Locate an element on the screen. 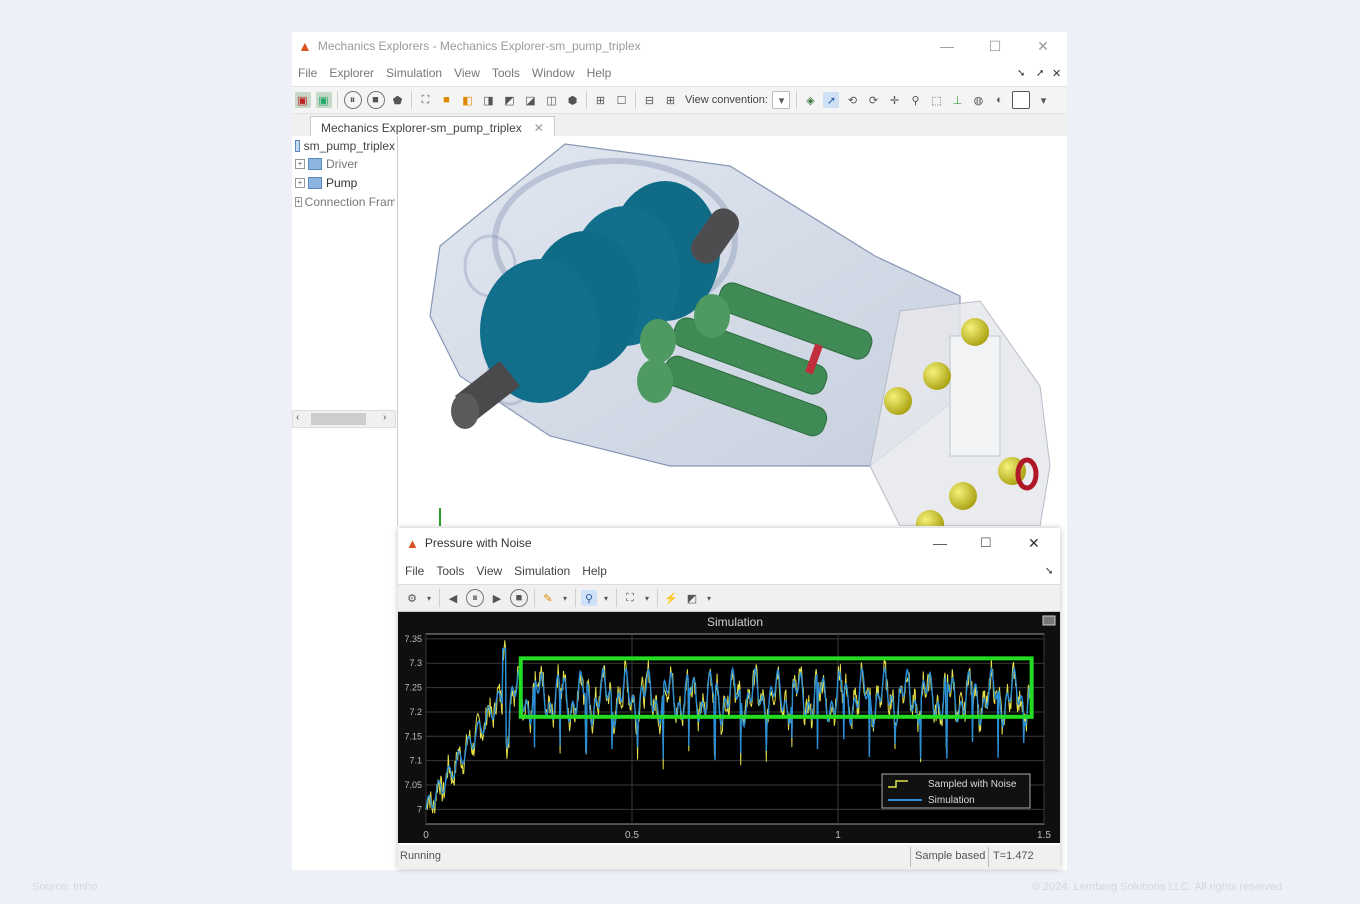  scope-close-button: ✕ is located at coordinates (1034, 543).